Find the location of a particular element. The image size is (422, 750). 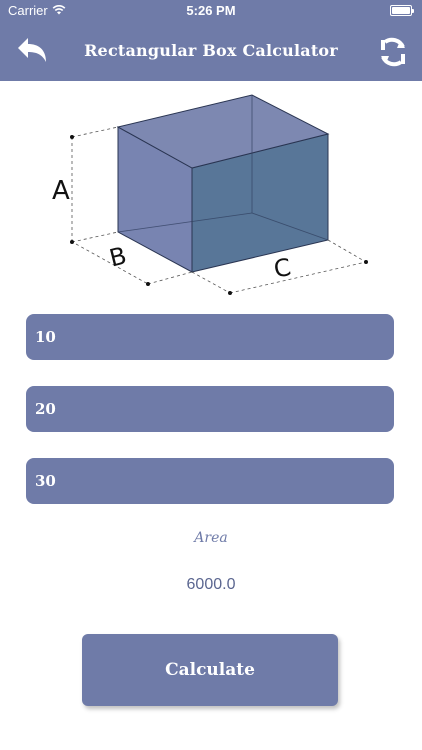

battery-icon is located at coordinates (402, 10).